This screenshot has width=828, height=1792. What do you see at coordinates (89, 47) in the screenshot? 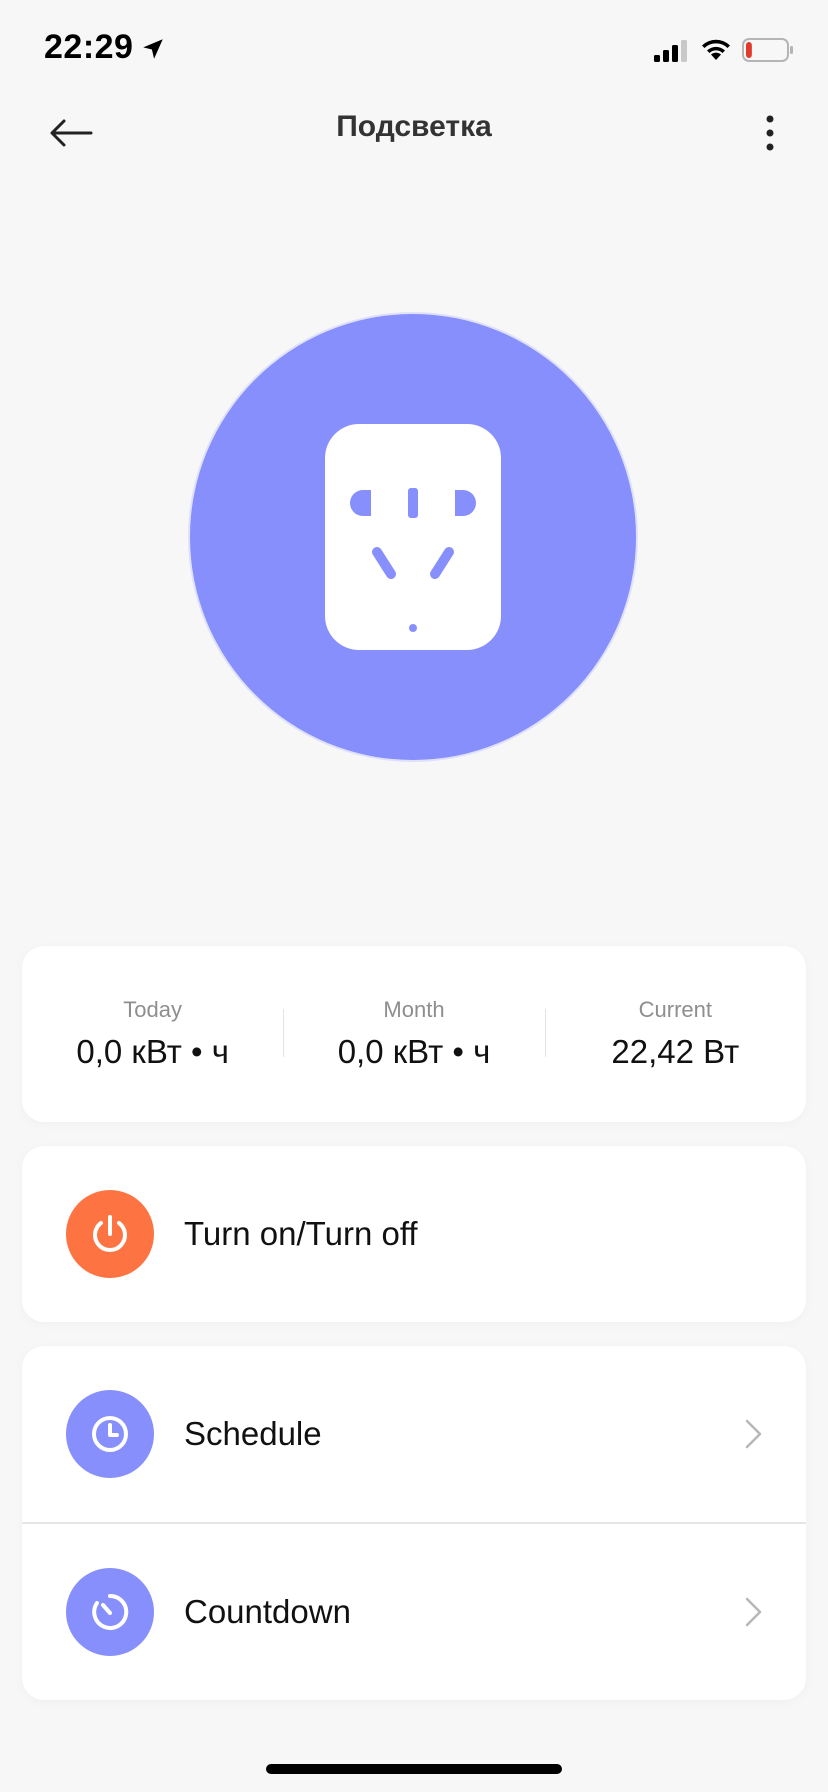
I see `status-time: 22:29` at bounding box center [89, 47].